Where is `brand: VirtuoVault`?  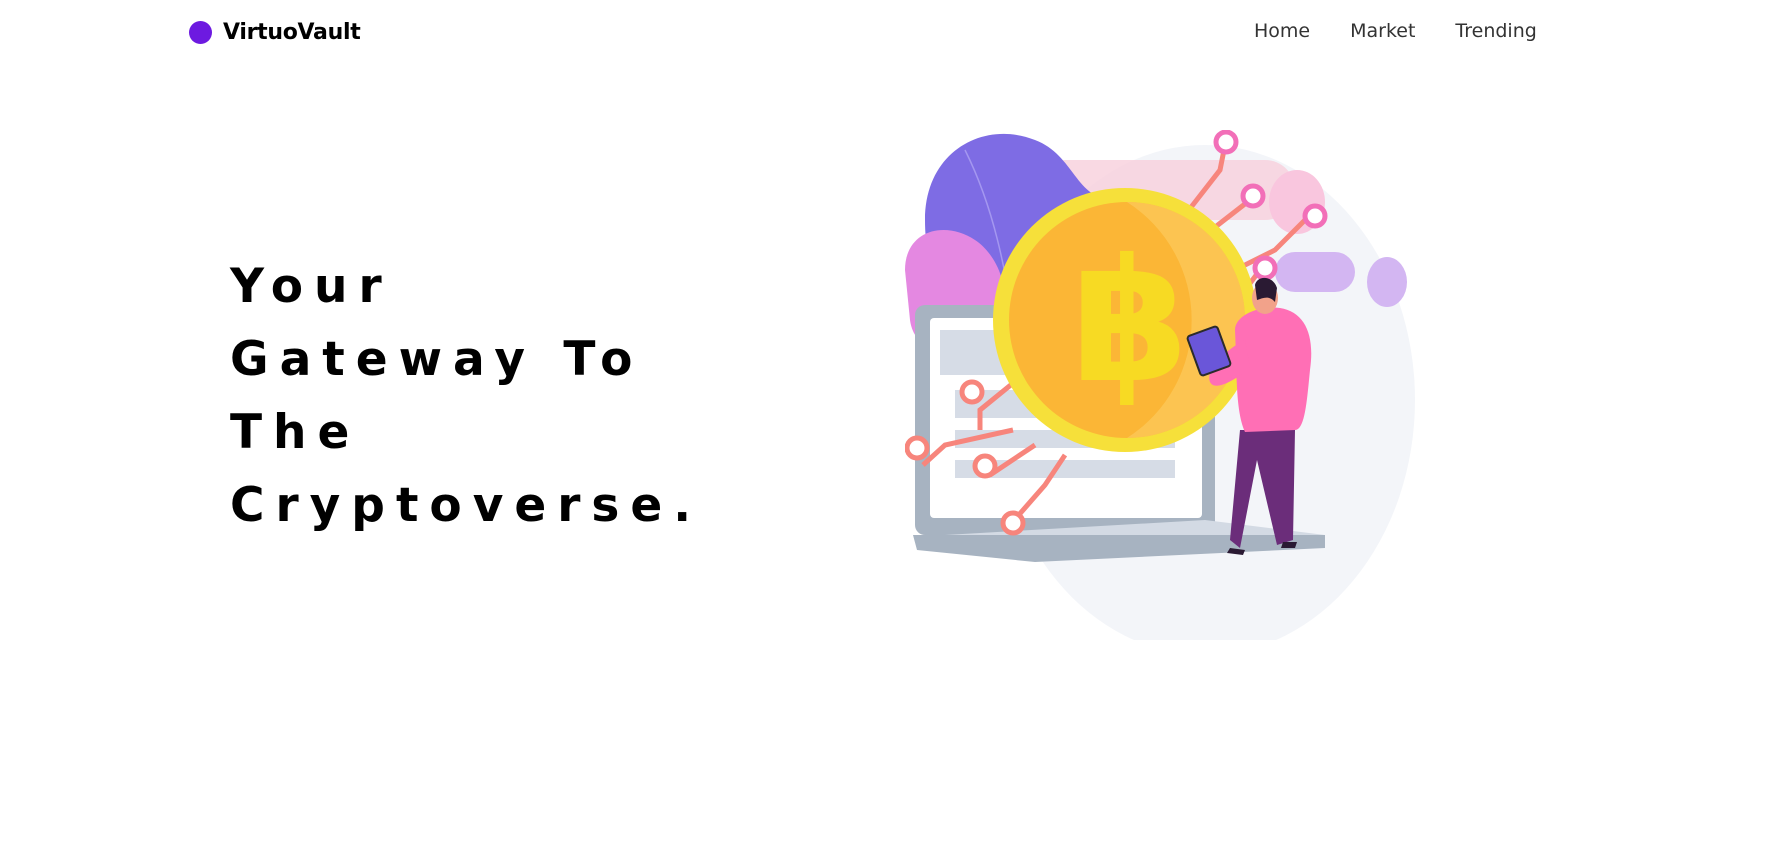 brand: VirtuoVault is located at coordinates (275, 32).